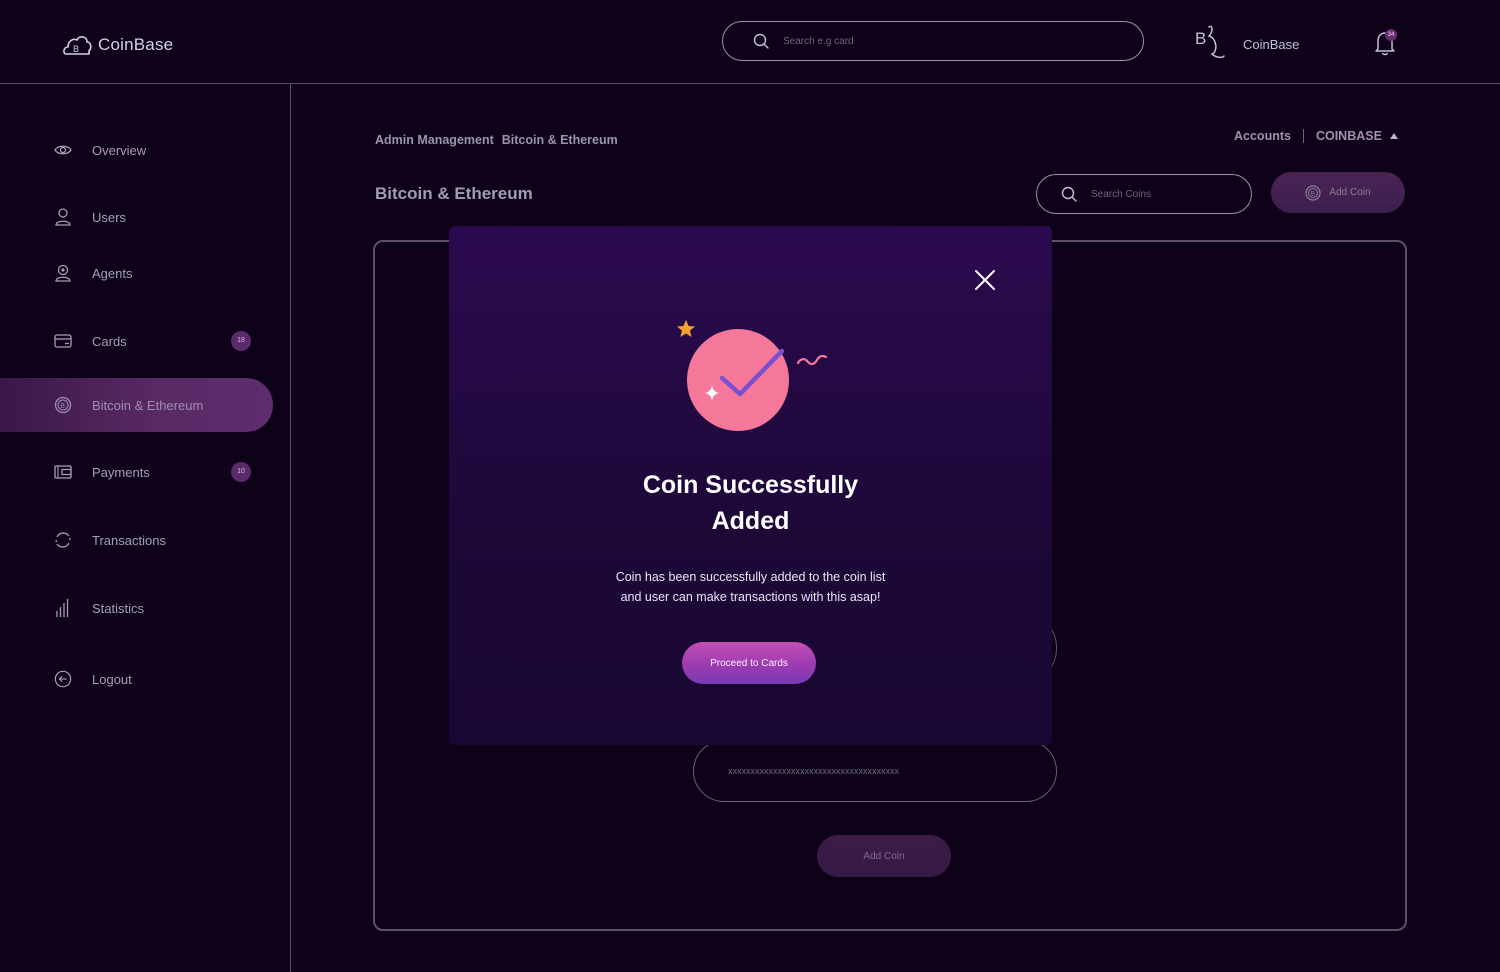 The image size is (1500, 972). I want to click on account-selector: COINBASE, so click(1349, 136).